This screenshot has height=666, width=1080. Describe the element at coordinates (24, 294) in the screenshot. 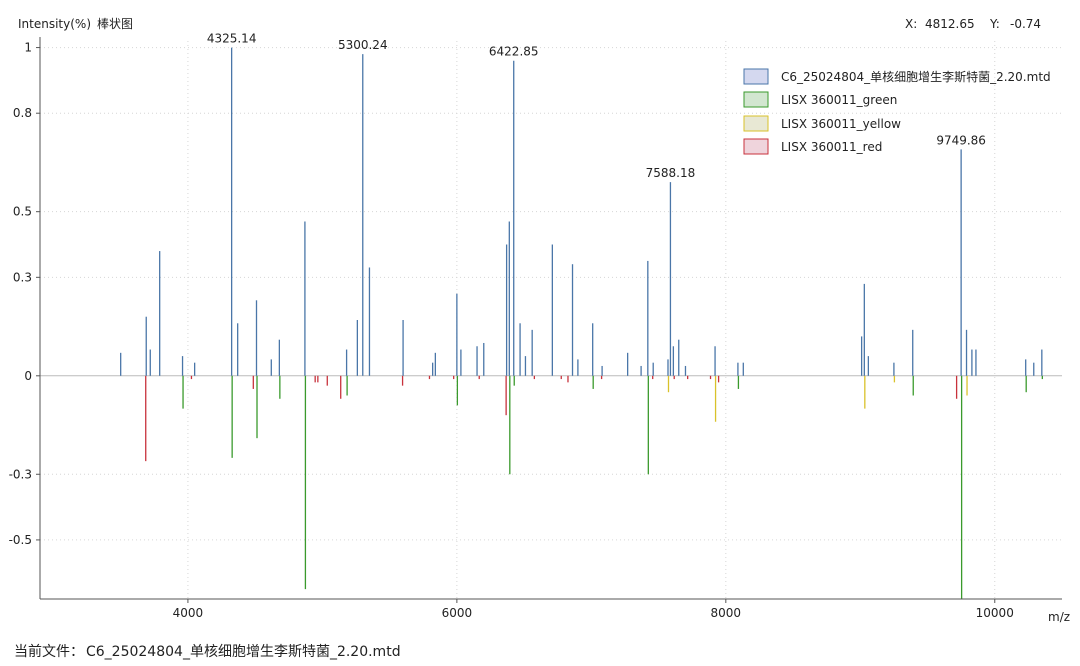

I see `y-ticks: -0.5 -0.3 0 0.3 0.5 0.8 1` at that location.